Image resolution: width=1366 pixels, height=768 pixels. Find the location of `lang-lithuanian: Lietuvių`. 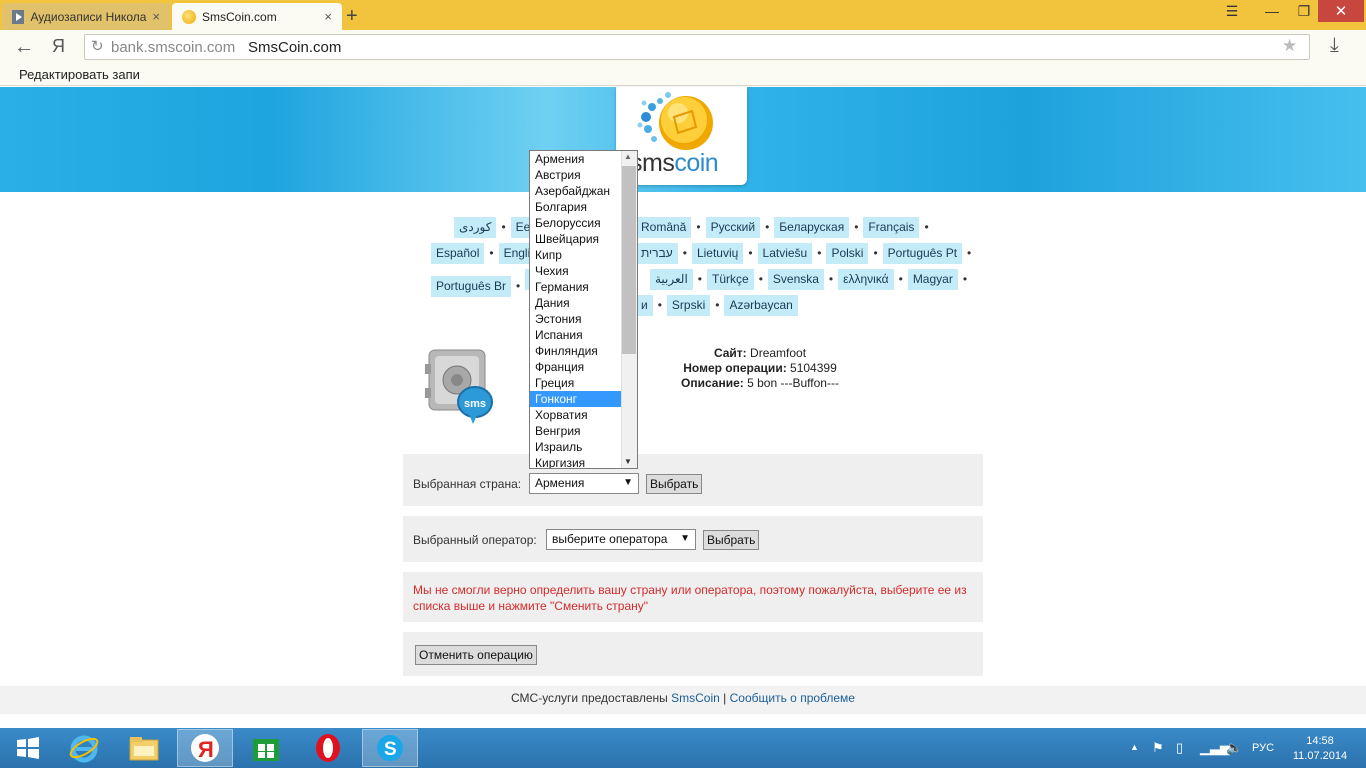

lang-lithuanian: Lietuvių is located at coordinates (717, 253).